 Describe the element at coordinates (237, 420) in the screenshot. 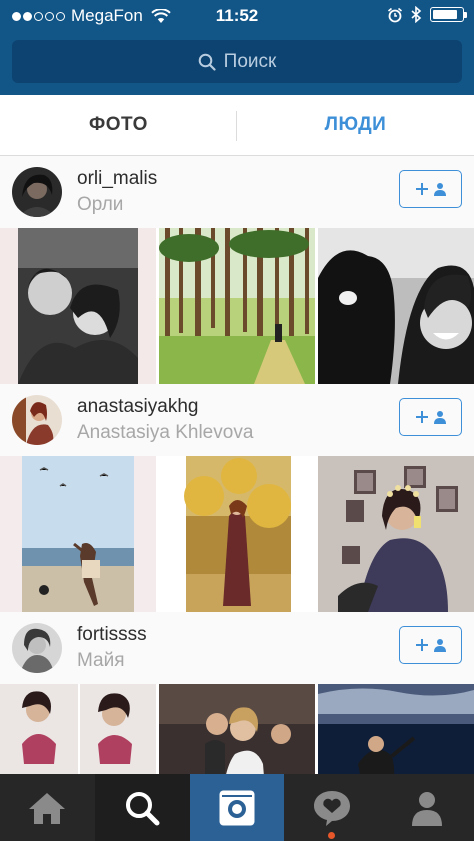

I see `user-row: anastasiyakhg Anastasiya Khlevova` at that location.